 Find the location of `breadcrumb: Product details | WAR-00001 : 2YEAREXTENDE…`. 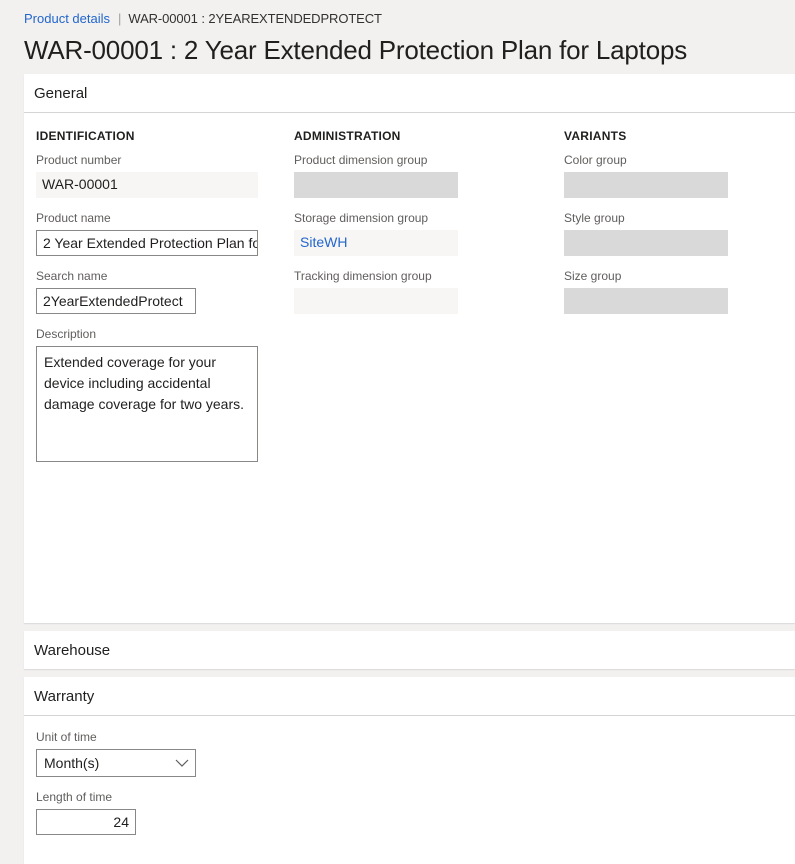

breadcrumb: Product details | WAR-00001 : 2YEAREXTENDE… is located at coordinates (409, 12).